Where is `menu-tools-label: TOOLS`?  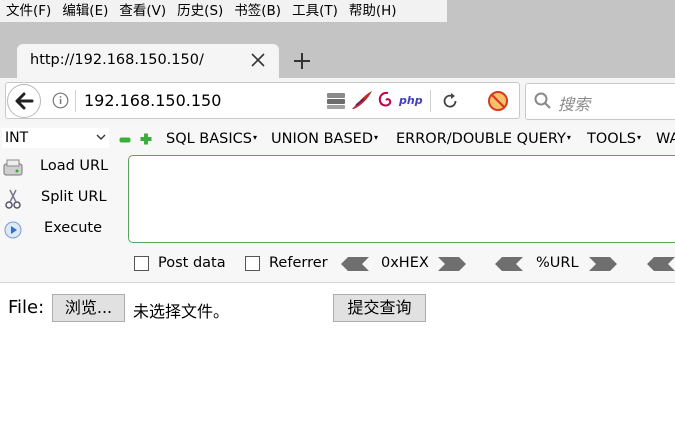 menu-tools-label: TOOLS is located at coordinates (611, 139).